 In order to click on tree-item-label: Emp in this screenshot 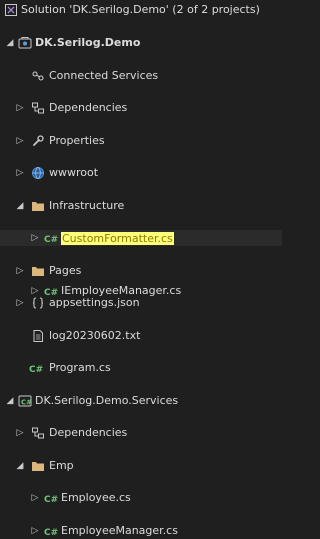, I will do `click(61, 465)`.